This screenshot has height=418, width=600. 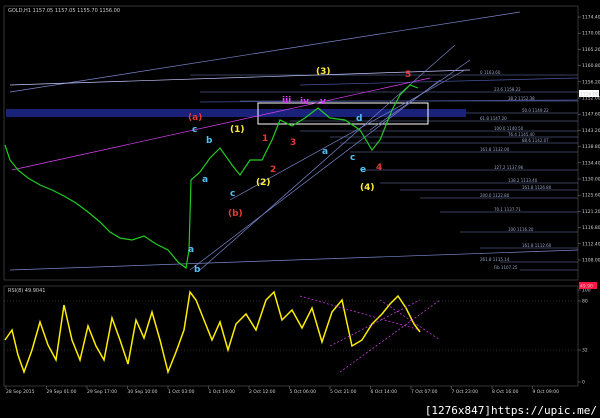 I want to click on fib-level-label: 161.8 1112.60, so click(x=537, y=245).